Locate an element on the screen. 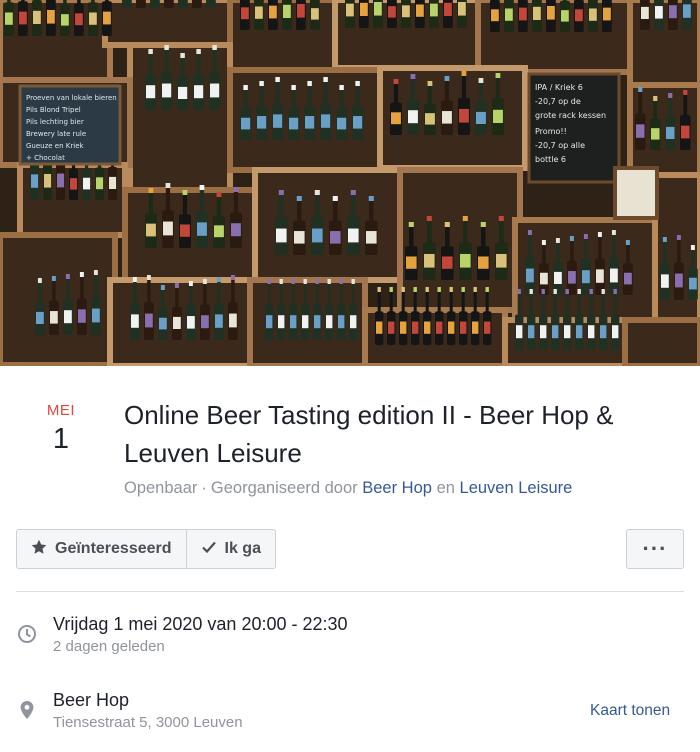 Image resolution: width=700 pixels, height=752 pixels. checkmark-icon is located at coordinates (209, 549).